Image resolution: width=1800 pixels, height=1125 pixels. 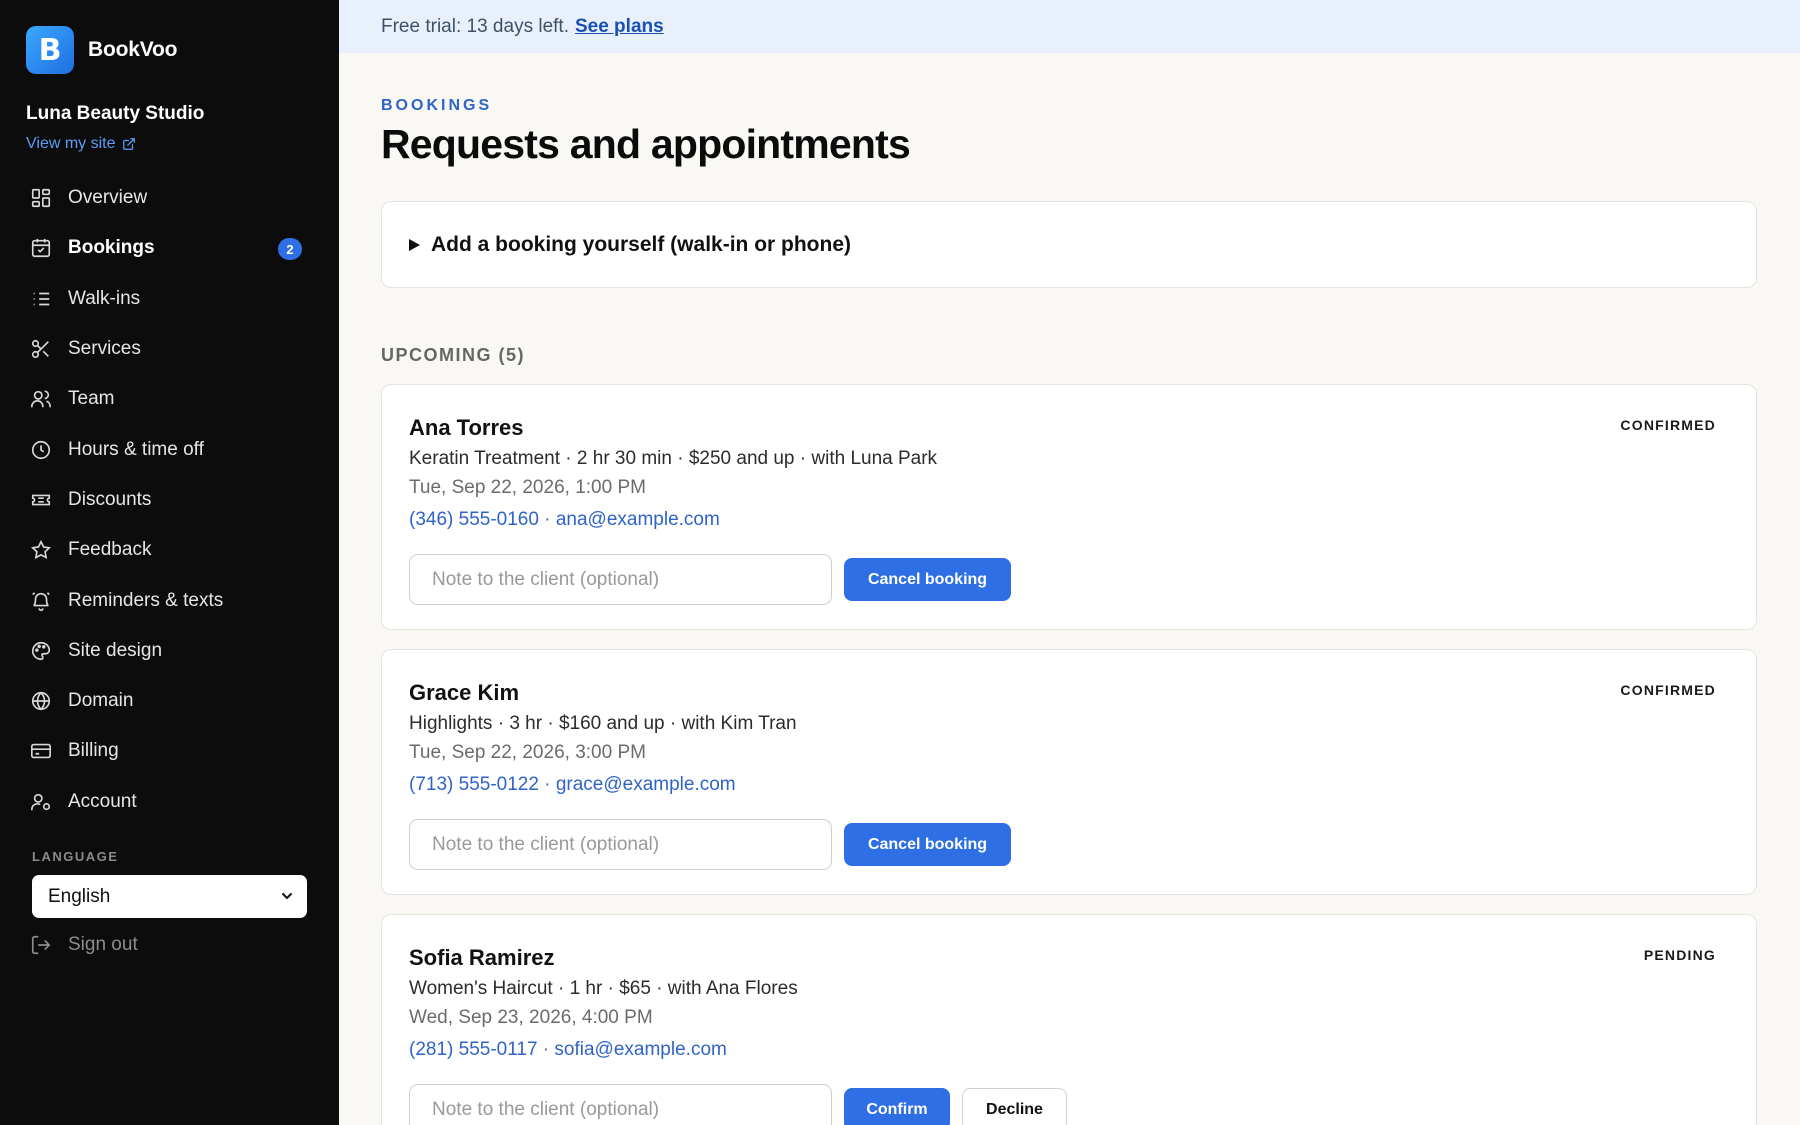 What do you see at coordinates (170, 399) in the screenshot?
I see `sidebar-item-team: Team` at bounding box center [170, 399].